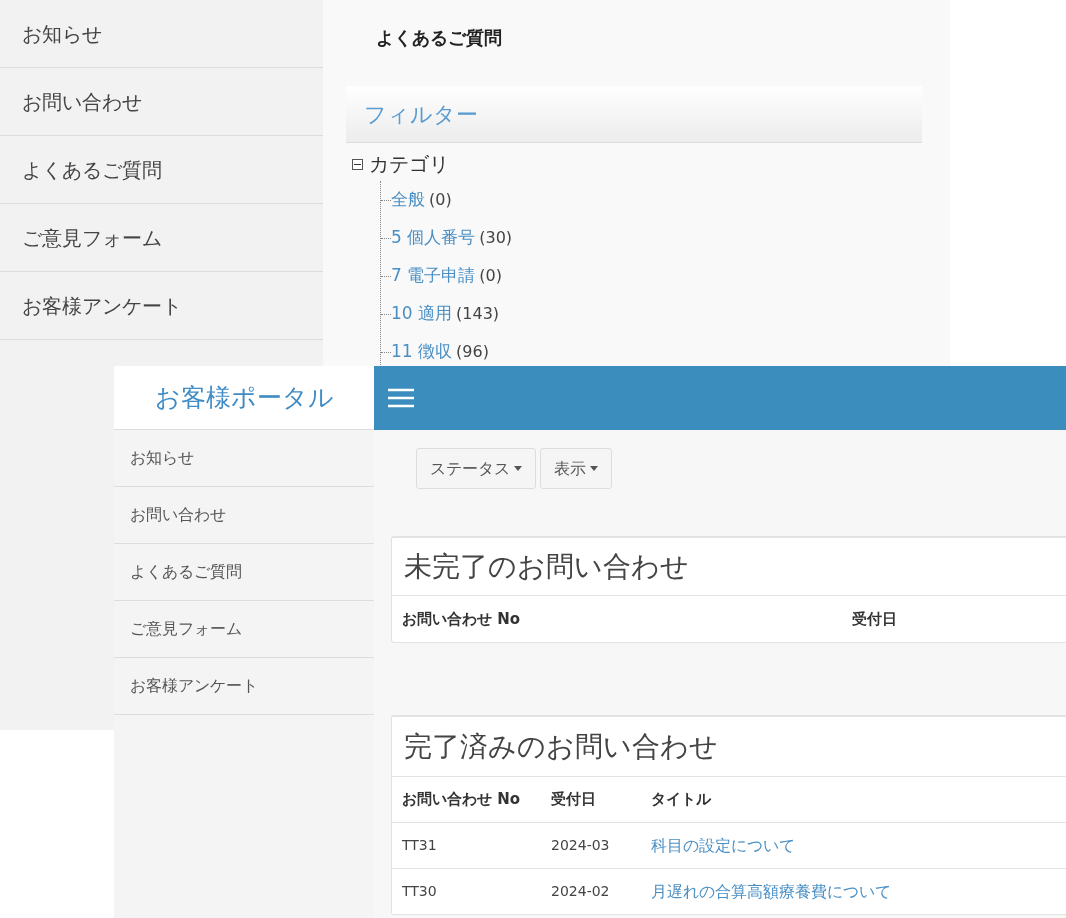  Describe the element at coordinates (439, 38) in the screenshot. I see `page-title: よくあるご質問` at that location.